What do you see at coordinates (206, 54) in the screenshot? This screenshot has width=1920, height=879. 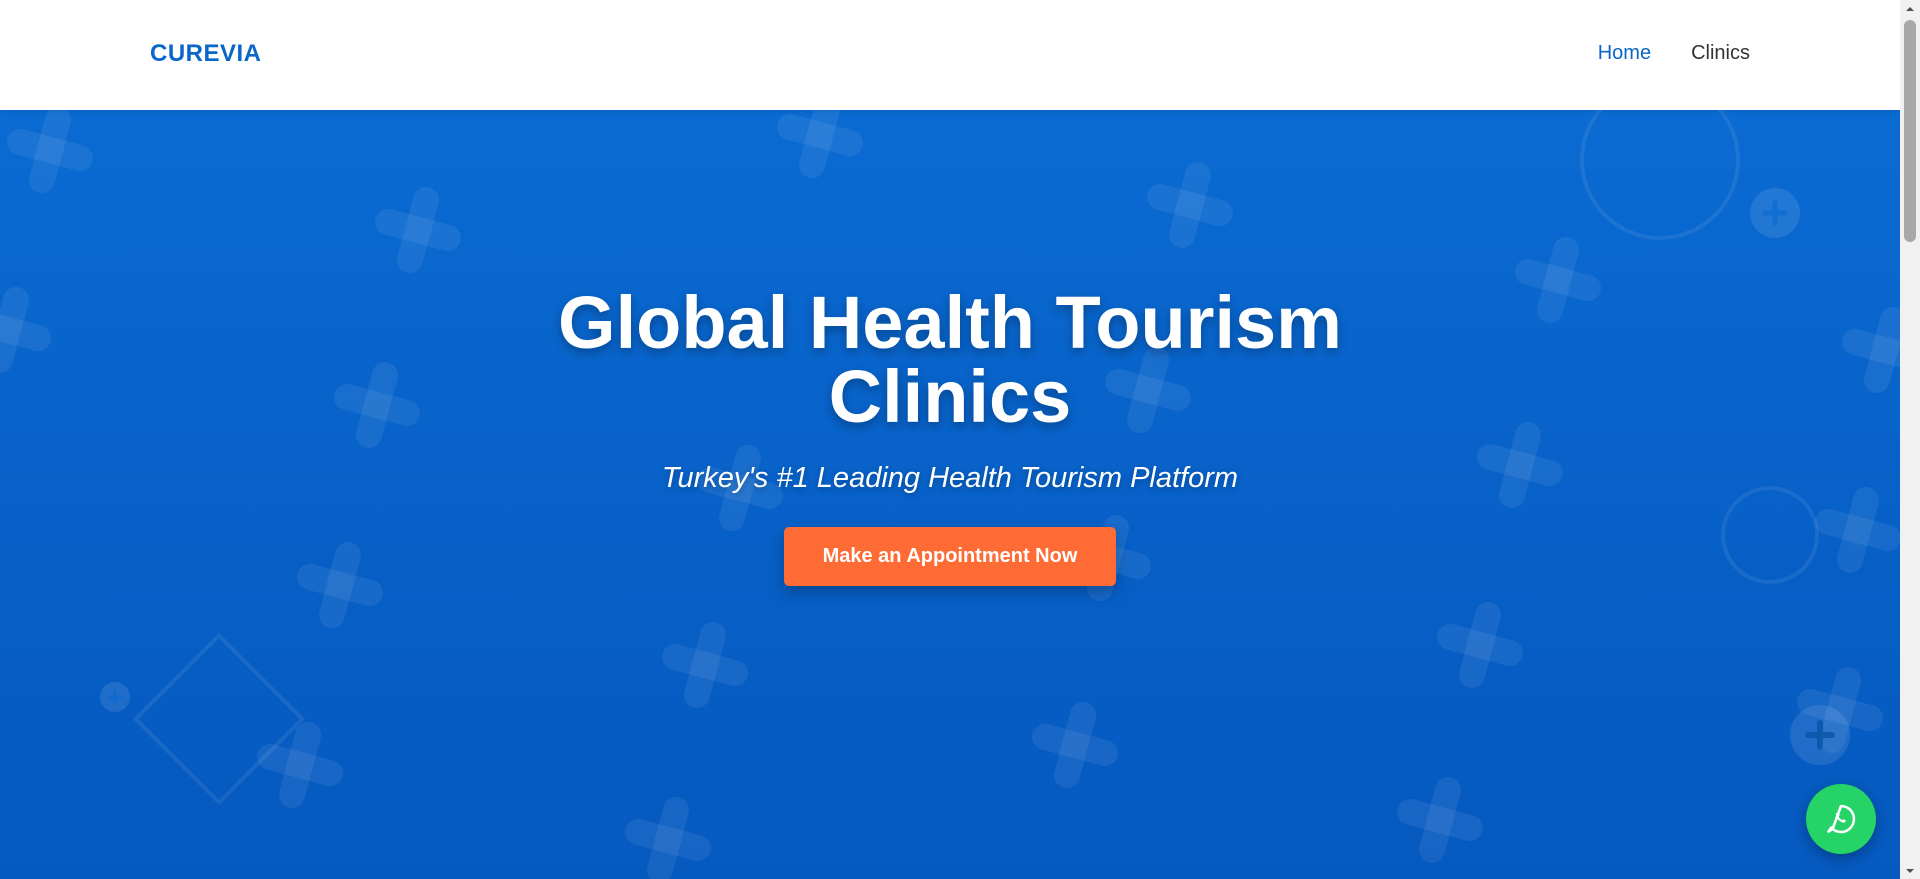 I see `logo: CUREVIA` at bounding box center [206, 54].